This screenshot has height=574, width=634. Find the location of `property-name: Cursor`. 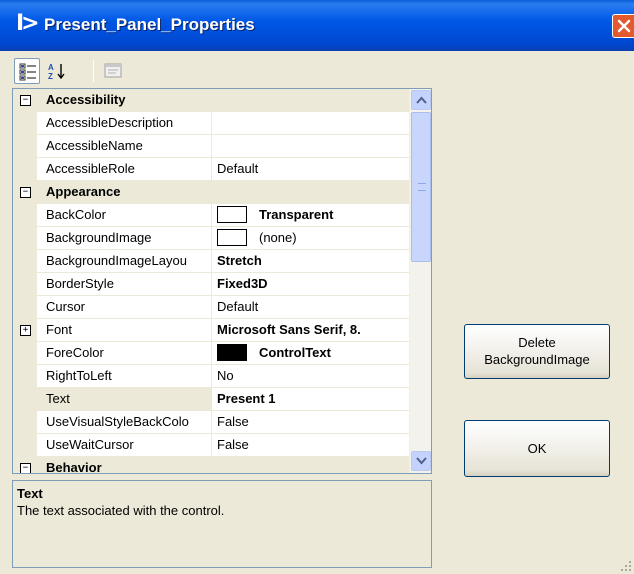

property-name: Cursor is located at coordinates (124, 307).